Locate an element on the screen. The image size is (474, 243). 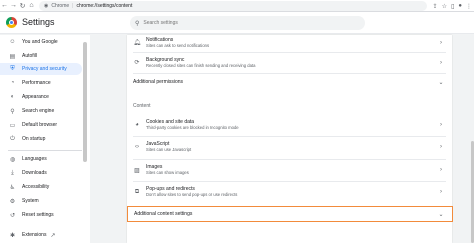
wrench-icon: ⚙ is located at coordinates (12, 201).